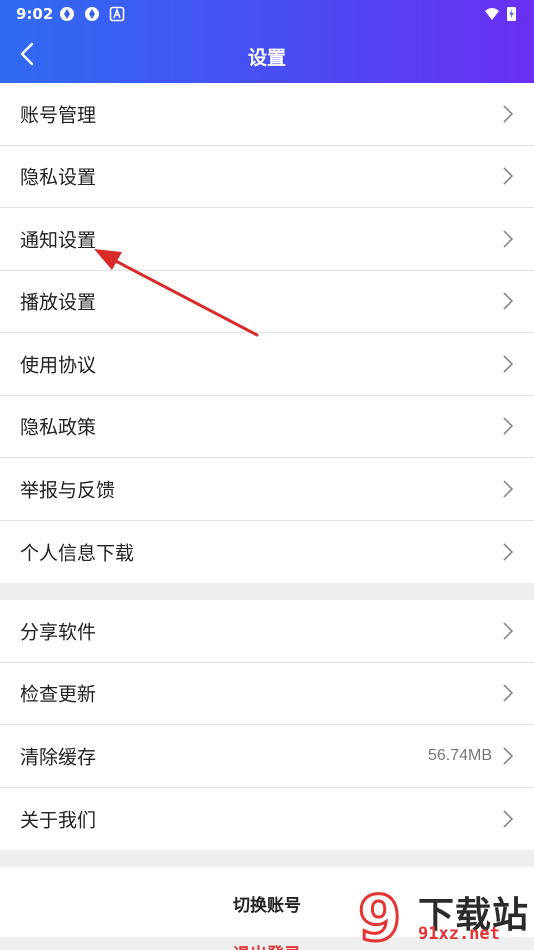 This screenshot has width=534, height=950. Describe the element at coordinates (58, 240) in the screenshot. I see `settings-row-label: 通知设置` at that location.